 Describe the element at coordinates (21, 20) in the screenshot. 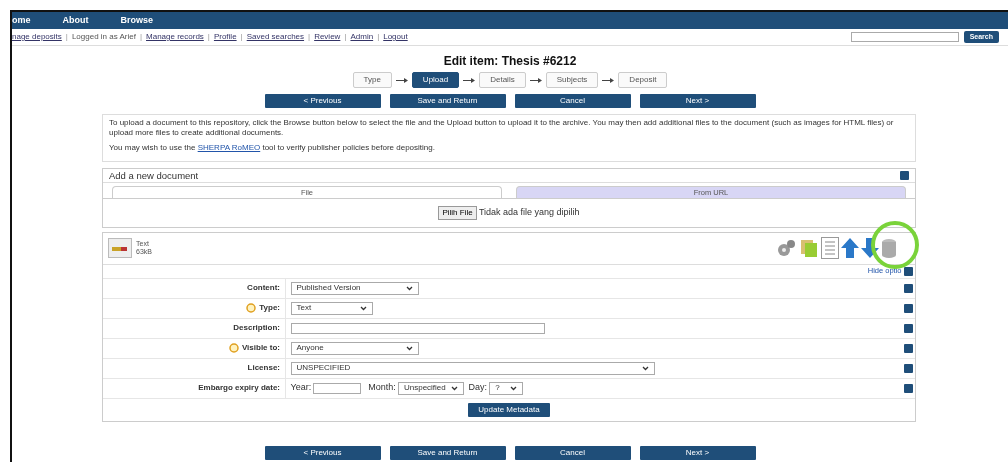

I see `menu-item: ome` at that location.